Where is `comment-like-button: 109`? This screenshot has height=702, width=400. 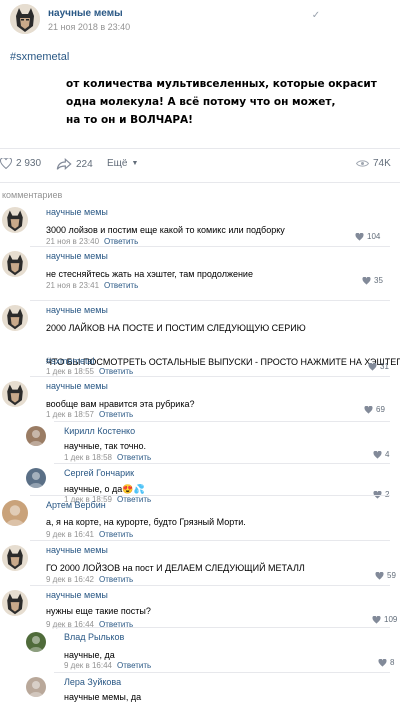
comment-like-button: 109 is located at coordinates (384, 619).